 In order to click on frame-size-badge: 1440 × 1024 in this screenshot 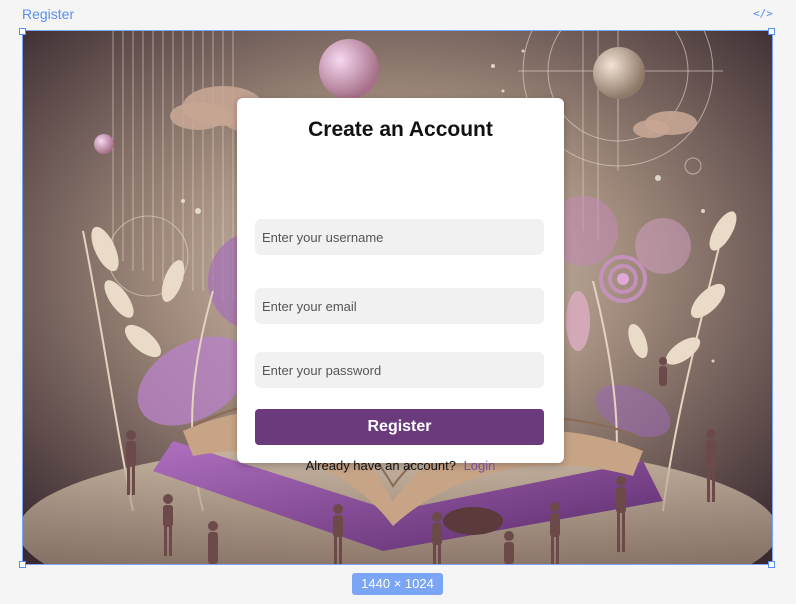, I will do `click(397, 584)`.